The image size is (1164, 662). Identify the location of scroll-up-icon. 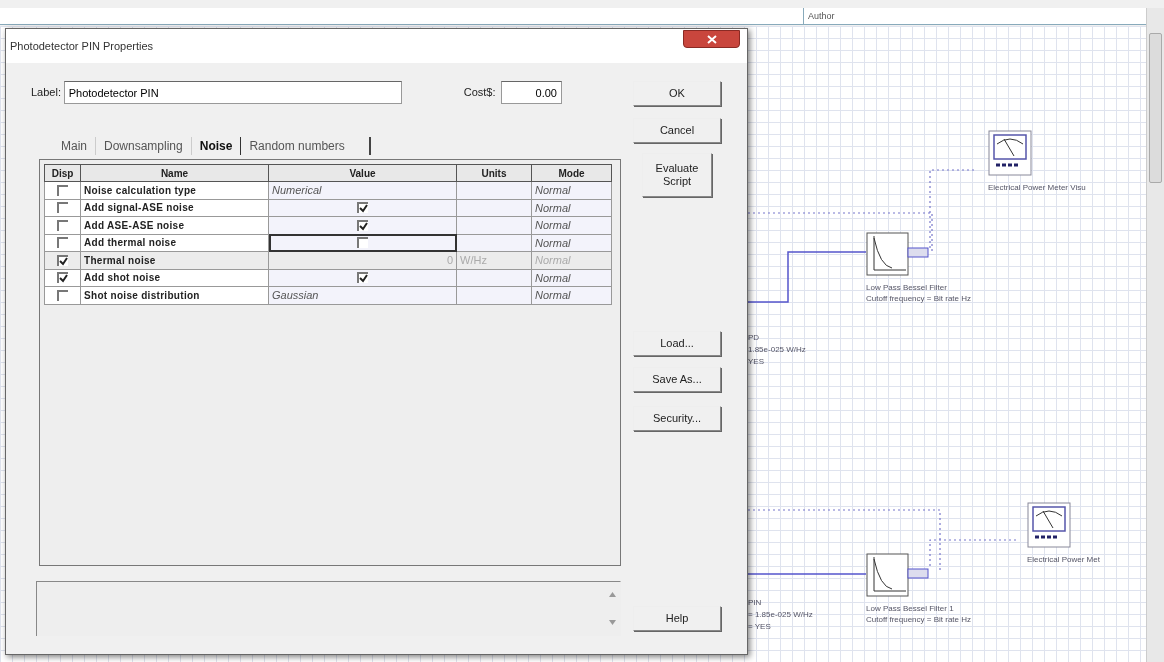
(612, 594).